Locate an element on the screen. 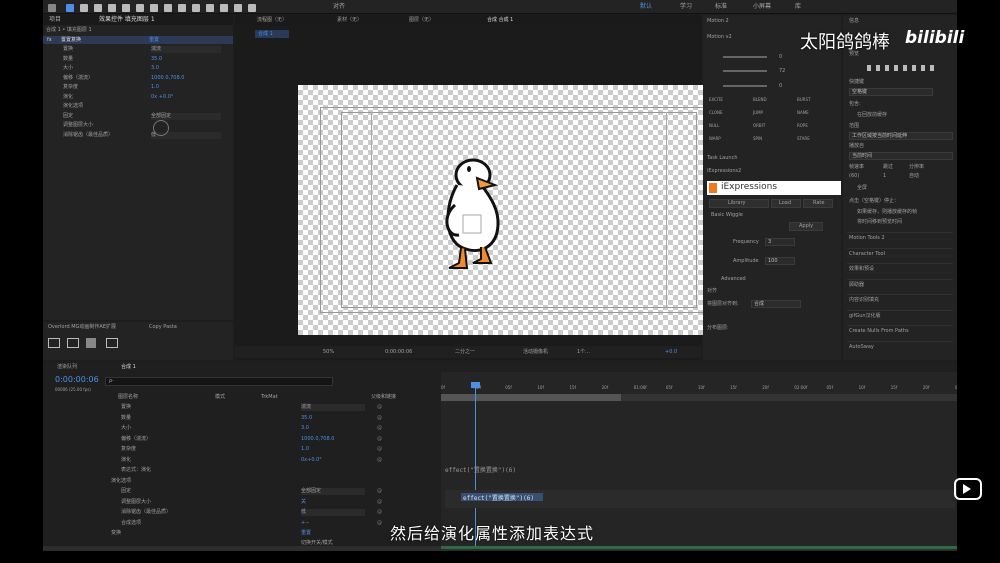 This screenshot has width=1000, height=563. cache-play-checkbox: 如果缓存，则播放缓存的帧 is located at coordinates (887, 212).